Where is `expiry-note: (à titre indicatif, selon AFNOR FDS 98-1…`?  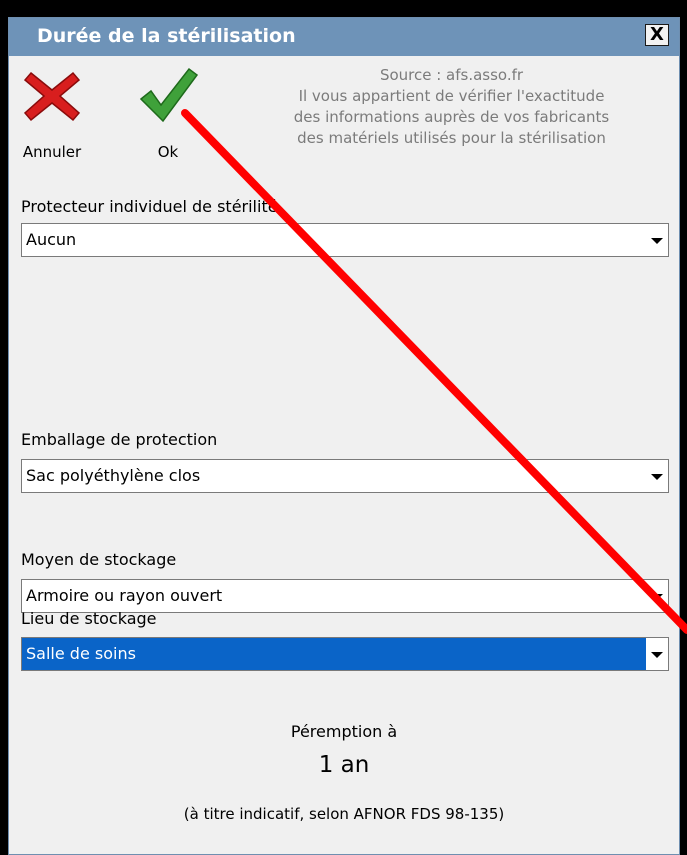 expiry-note: (à titre indicatif, selon AFNOR FDS 98-1… is located at coordinates (344, 814).